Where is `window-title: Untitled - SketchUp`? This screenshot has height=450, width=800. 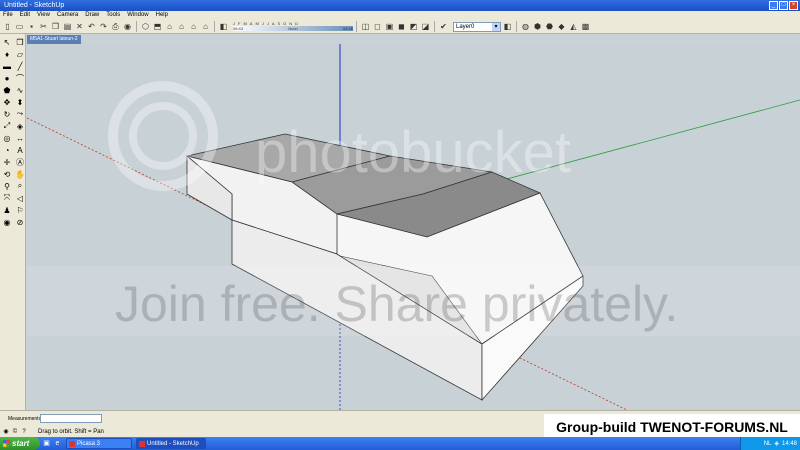 window-title: Untitled - SketchUp is located at coordinates (34, 5).